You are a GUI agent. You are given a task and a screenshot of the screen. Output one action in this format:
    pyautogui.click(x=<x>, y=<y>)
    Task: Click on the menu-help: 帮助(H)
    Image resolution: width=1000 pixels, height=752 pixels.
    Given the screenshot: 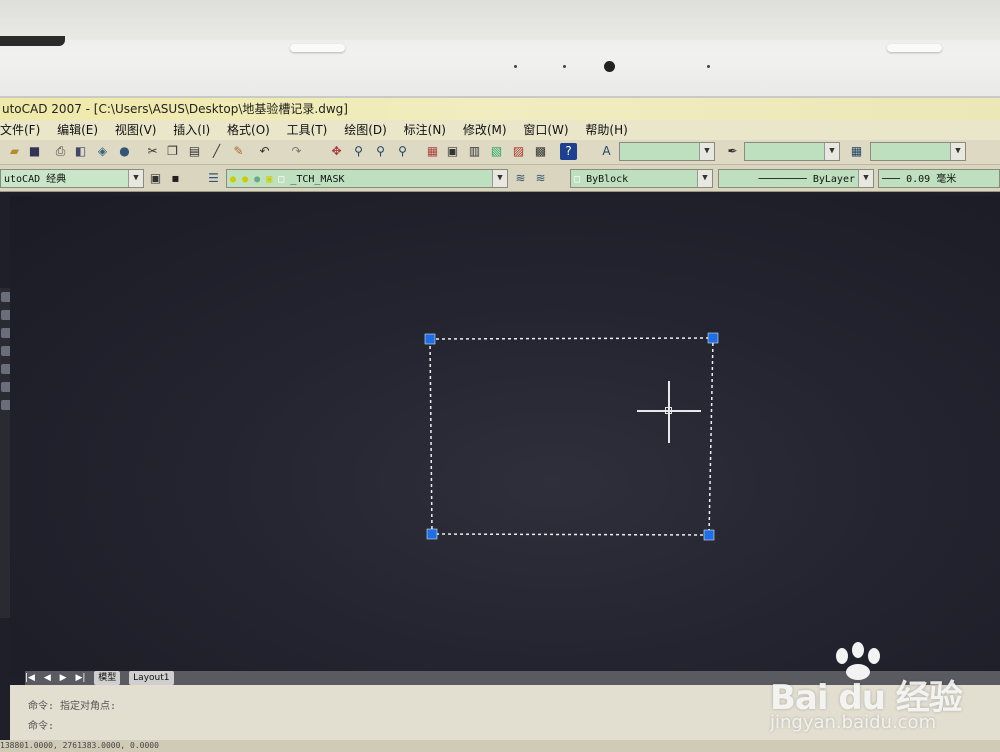 What is the action you would take?
    pyautogui.click(x=606, y=130)
    